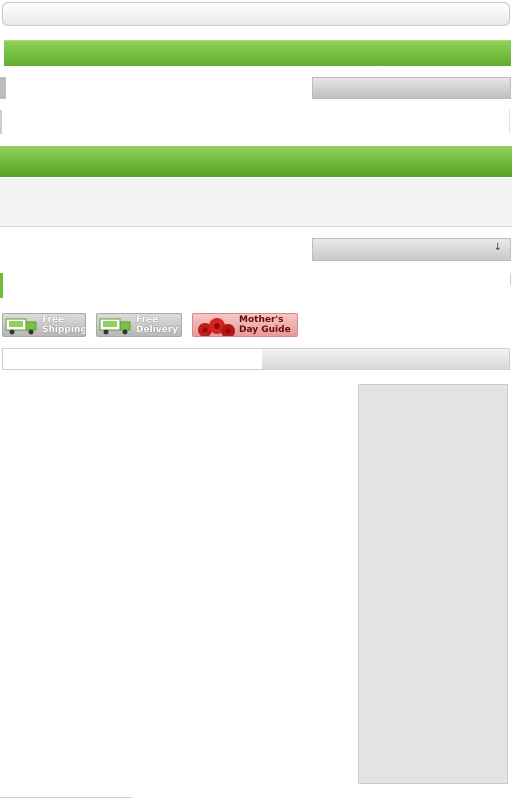 The height and width of the screenshot is (800, 512). Describe the element at coordinates (216, 327) in the screenshot. I see `rose-icon` at that location.